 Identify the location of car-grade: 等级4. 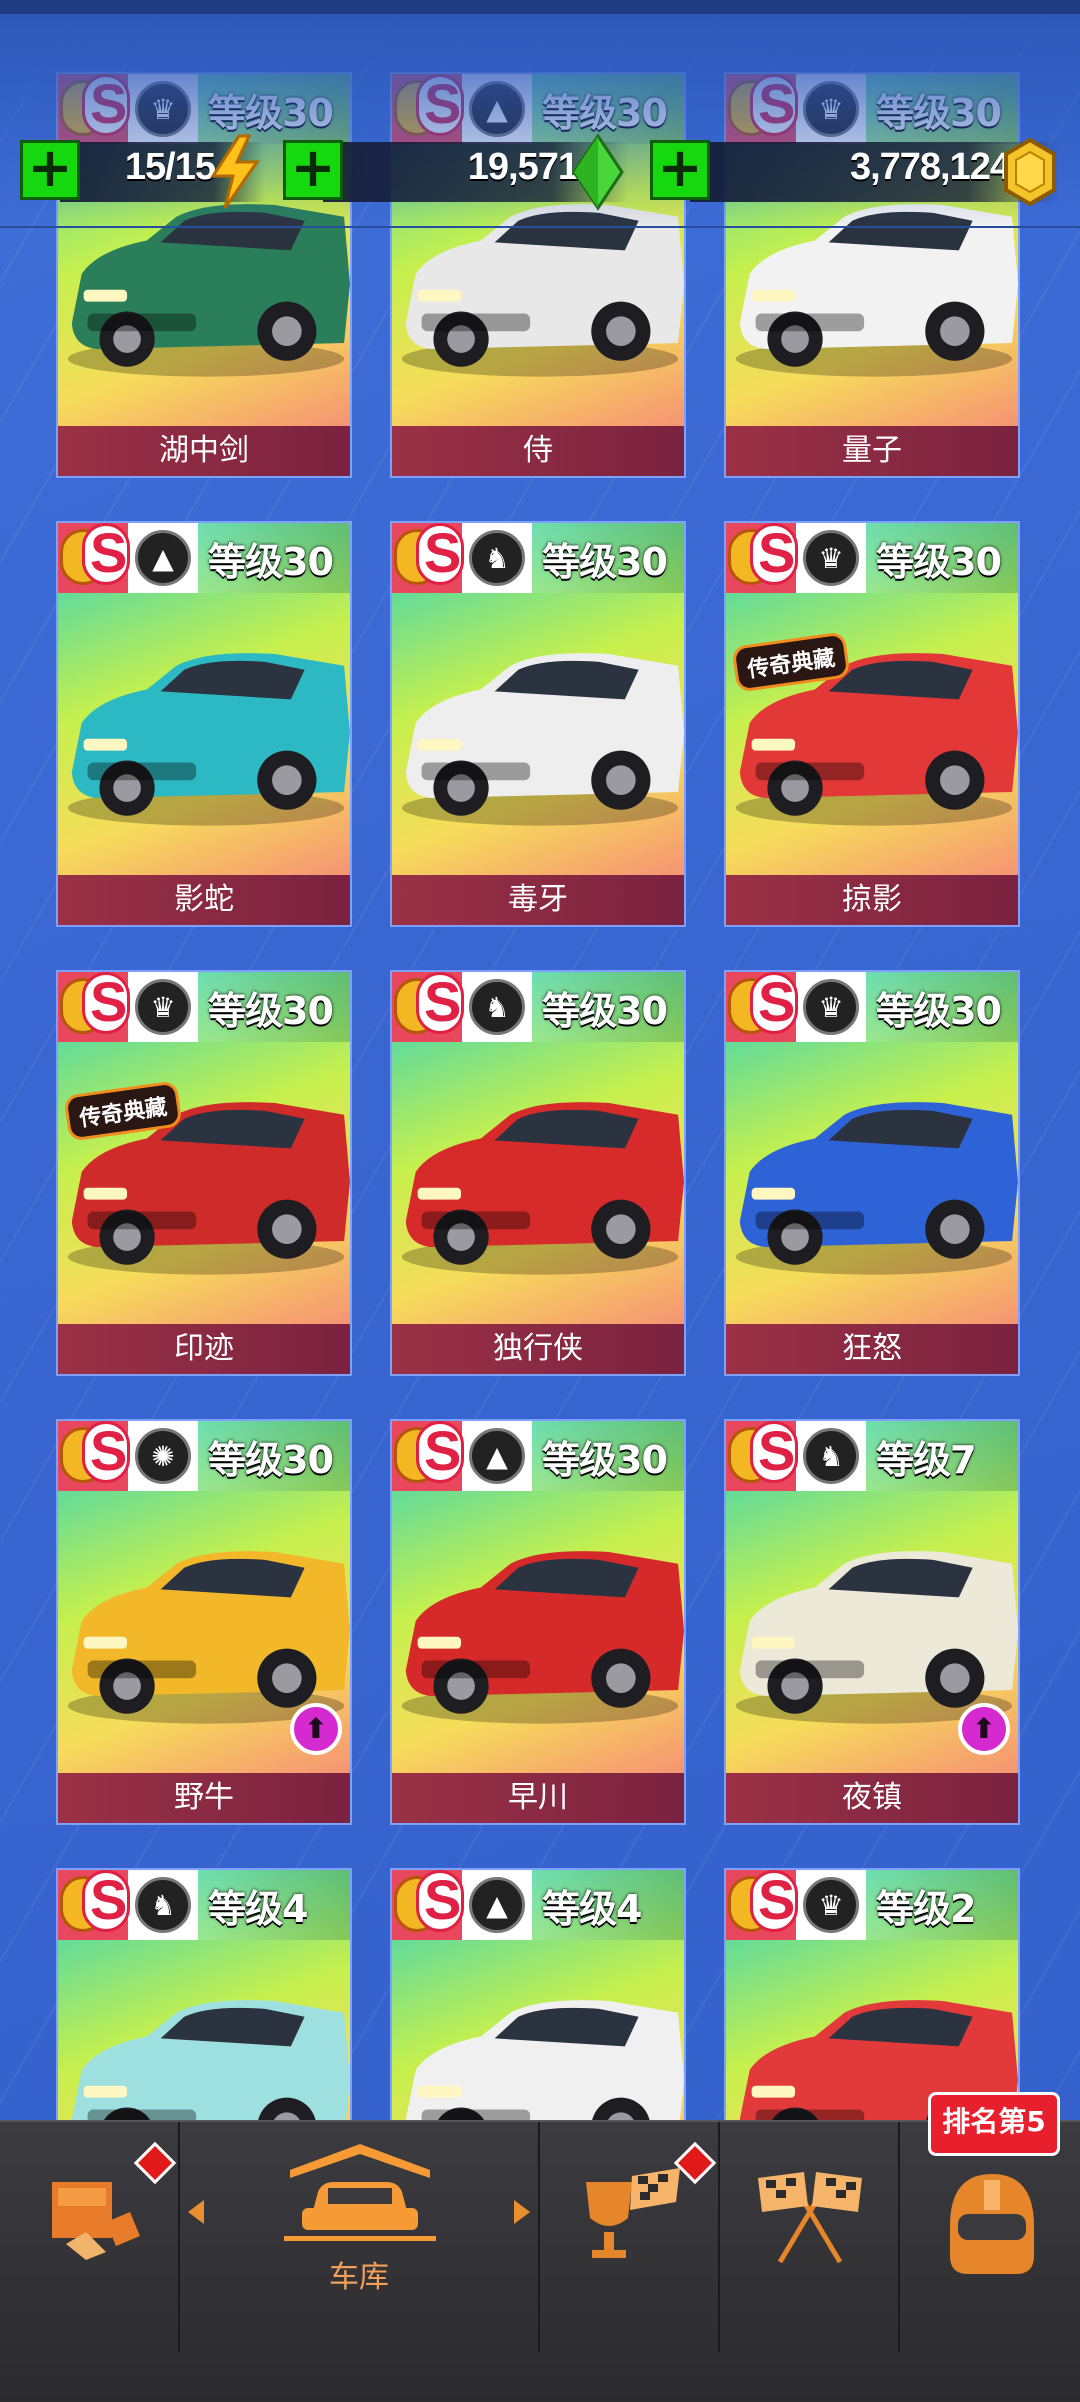
(274, 1905).